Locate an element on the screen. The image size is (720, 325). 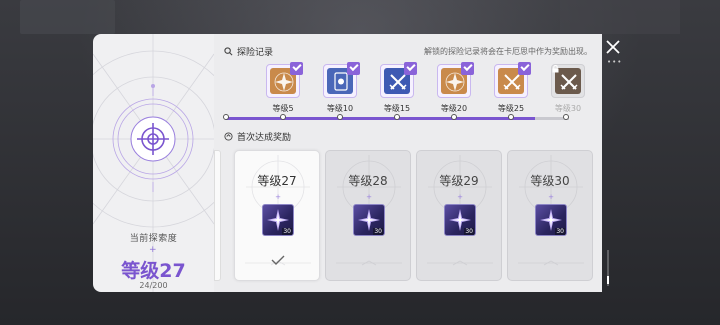
reward-card: + 等级28 30 is located at coordinates (368, 215).